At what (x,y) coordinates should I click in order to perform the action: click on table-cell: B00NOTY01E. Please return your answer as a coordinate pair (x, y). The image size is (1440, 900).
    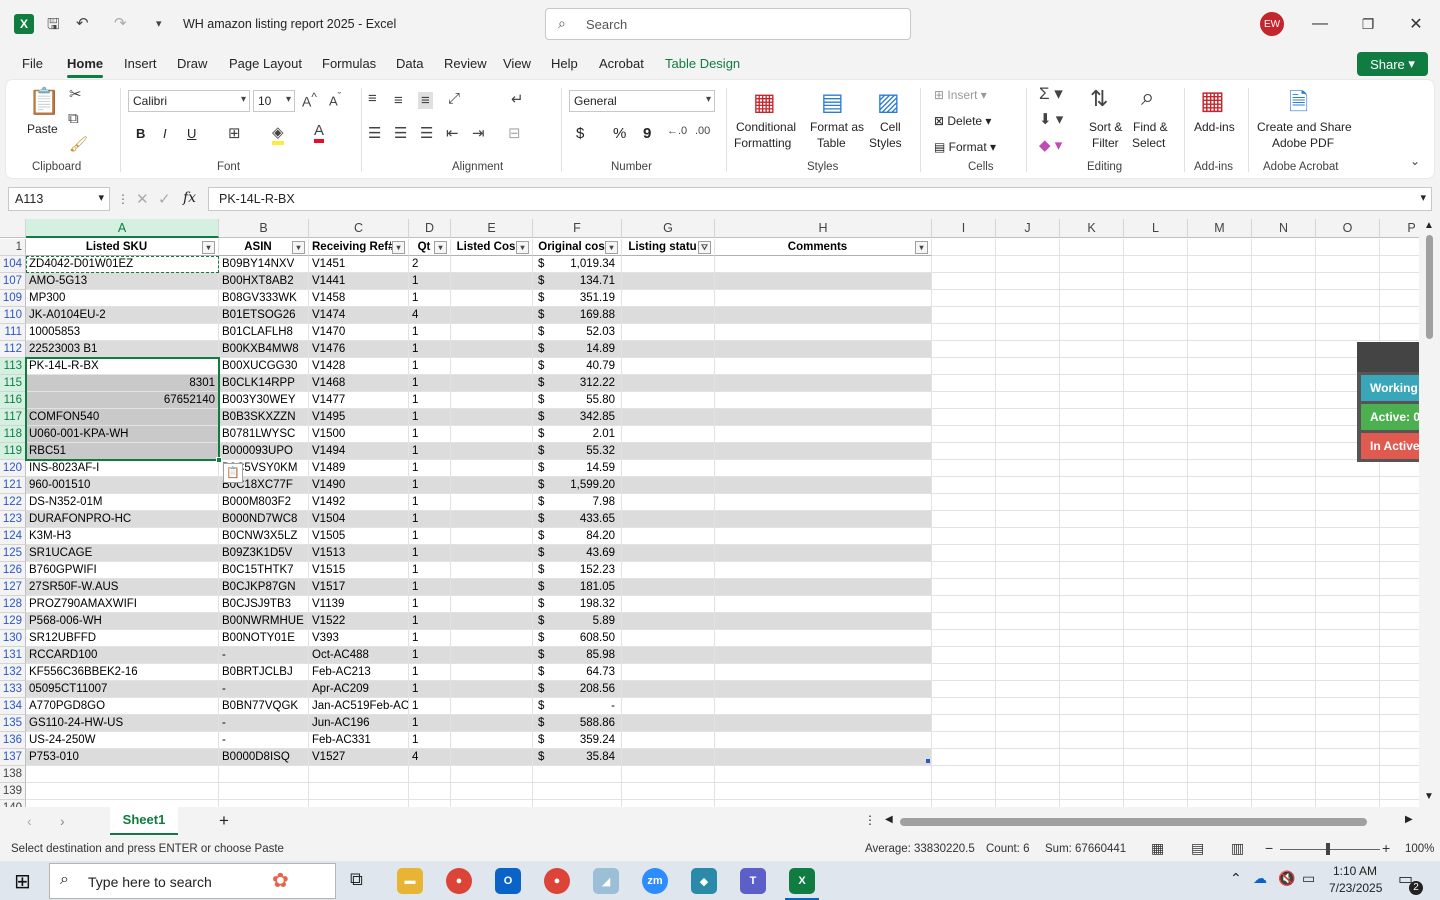
    Looking at the image, I should click on (264, 638).